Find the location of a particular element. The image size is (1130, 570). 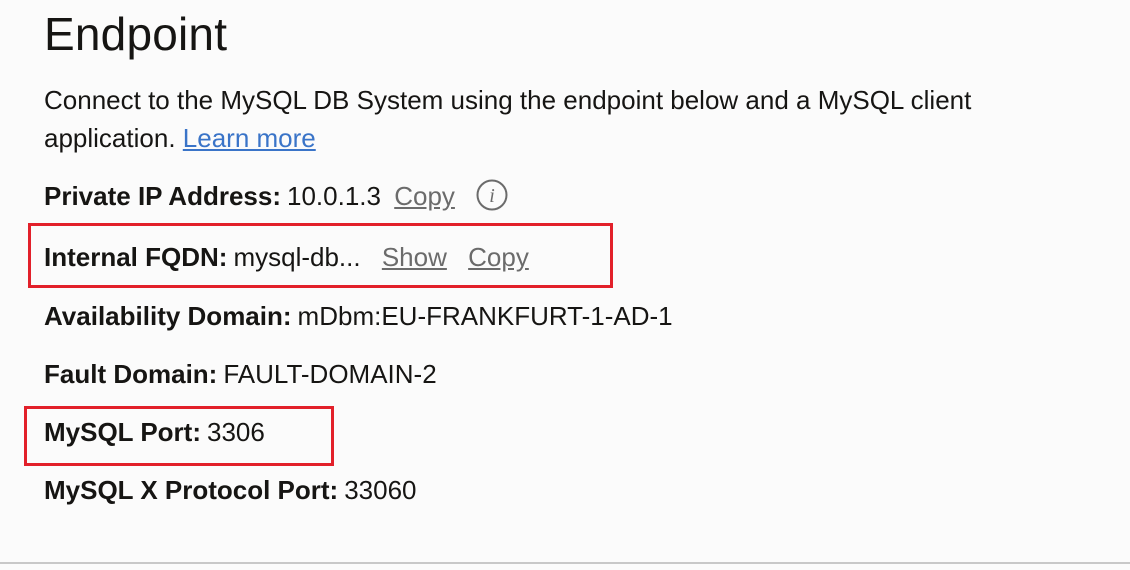

fault-domain-value: FAULT-DOMAIN-2 is located at coordinates (330, 374).